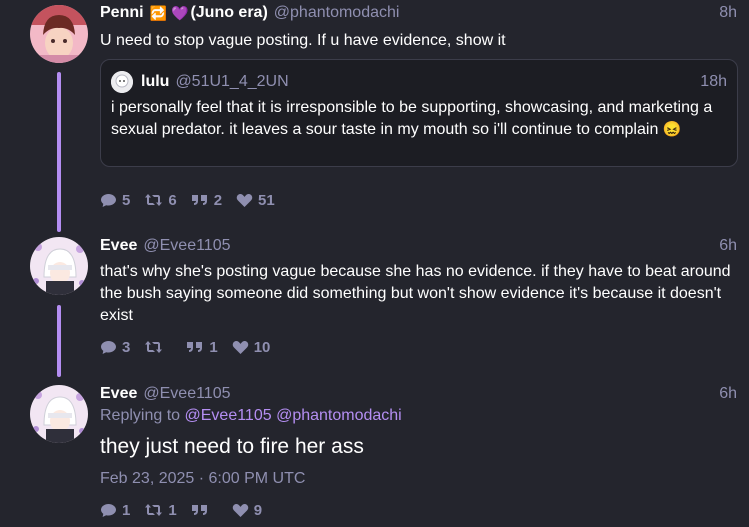  What do you see at coordinates (232, 446) in the screenshot?
I see `post-text: they just need to fire her ass` at bounding box center [232, 446].